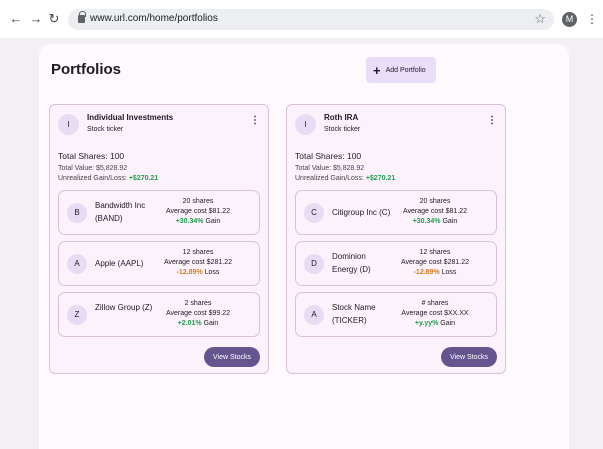  I want to click on stock-average-cost: Average cost $XX.XX, so click(435, 313).